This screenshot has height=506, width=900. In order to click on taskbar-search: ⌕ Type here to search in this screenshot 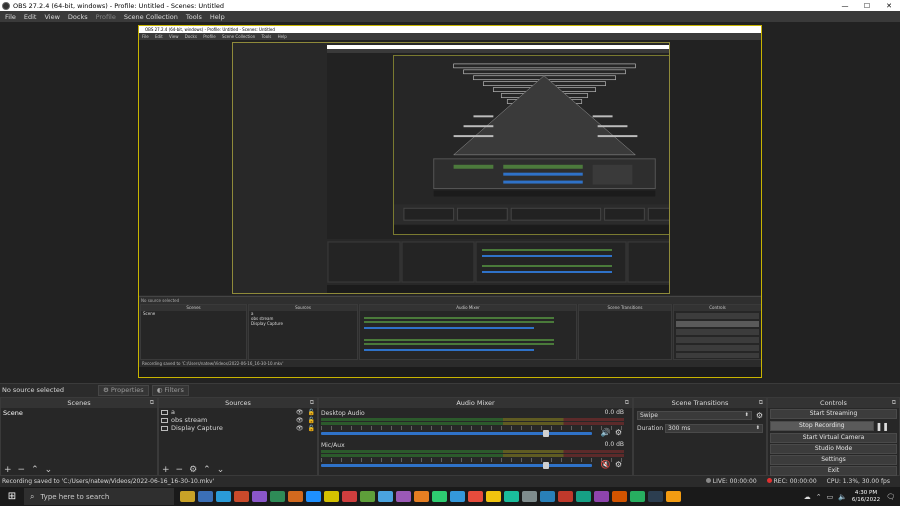, I will do `click(99, 496)`.